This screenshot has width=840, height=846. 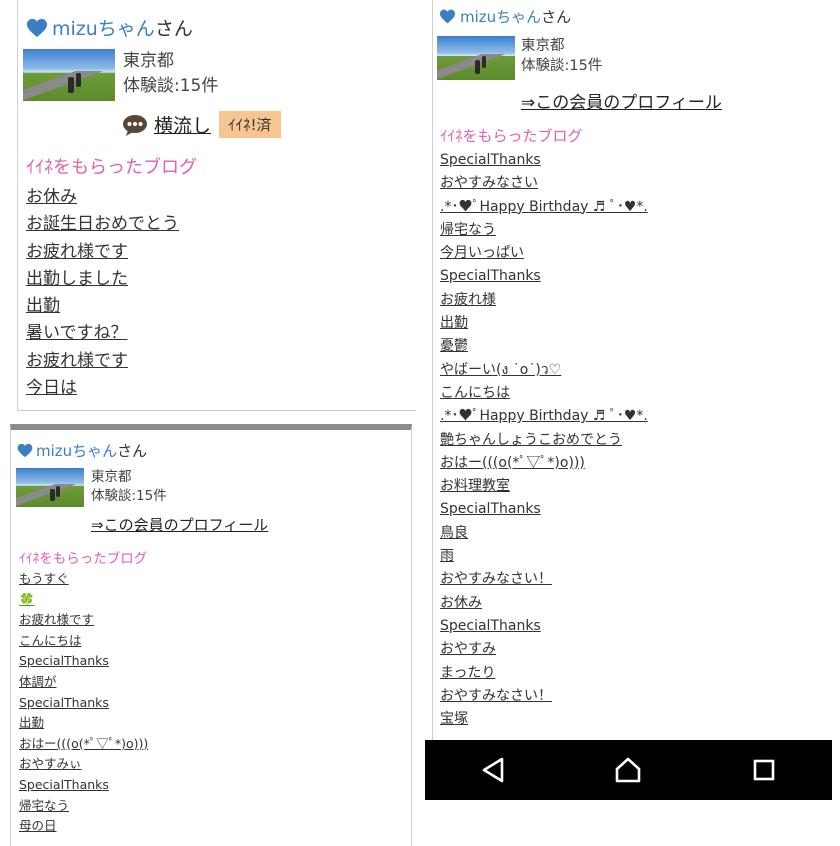 What do you see at coordinates (83, 826) in the screenshot?
I see `blog-link: 母の日` at bounding box center [83, 826].